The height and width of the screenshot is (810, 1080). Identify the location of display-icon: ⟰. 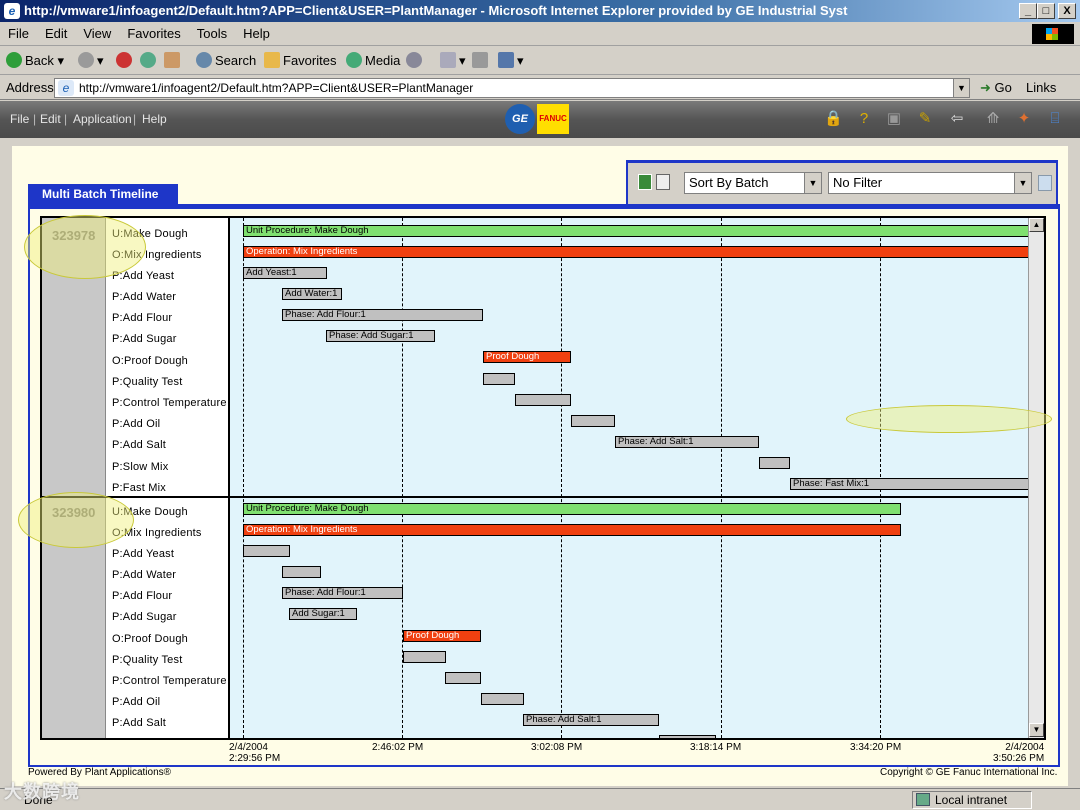
(993, 119).